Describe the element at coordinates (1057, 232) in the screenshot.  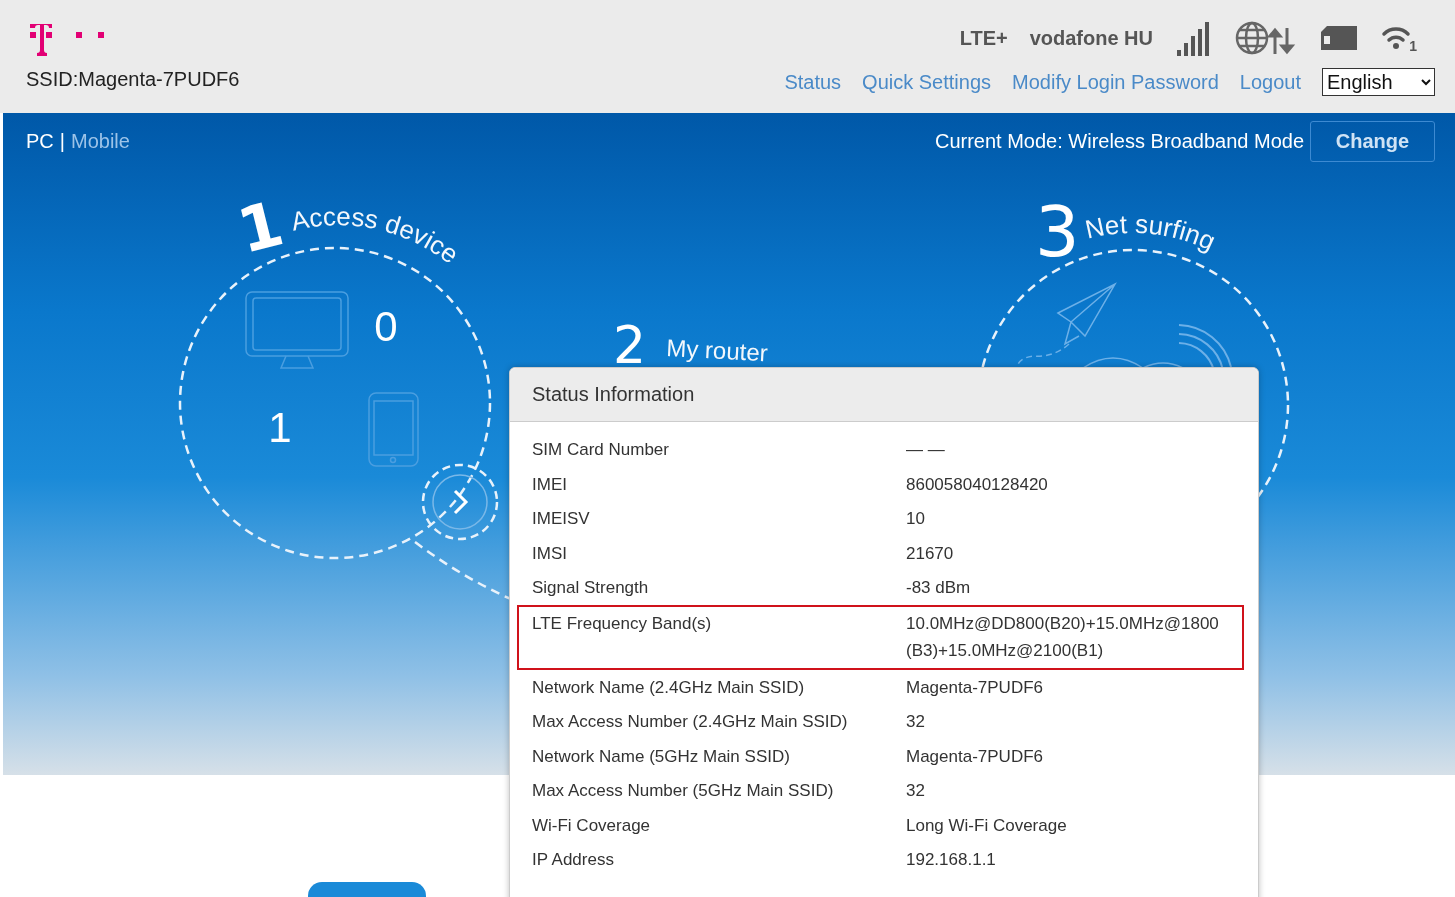
I see `step-number: 3` at that location.